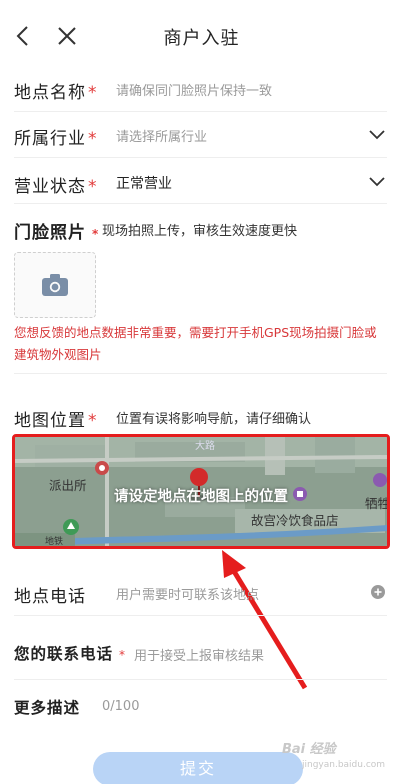 The height and width of the screenshot is (784, 403). Describe the element at coordinates (56, 139) in the screenshot. I see `industry-label: 所属行业 *` at that location.